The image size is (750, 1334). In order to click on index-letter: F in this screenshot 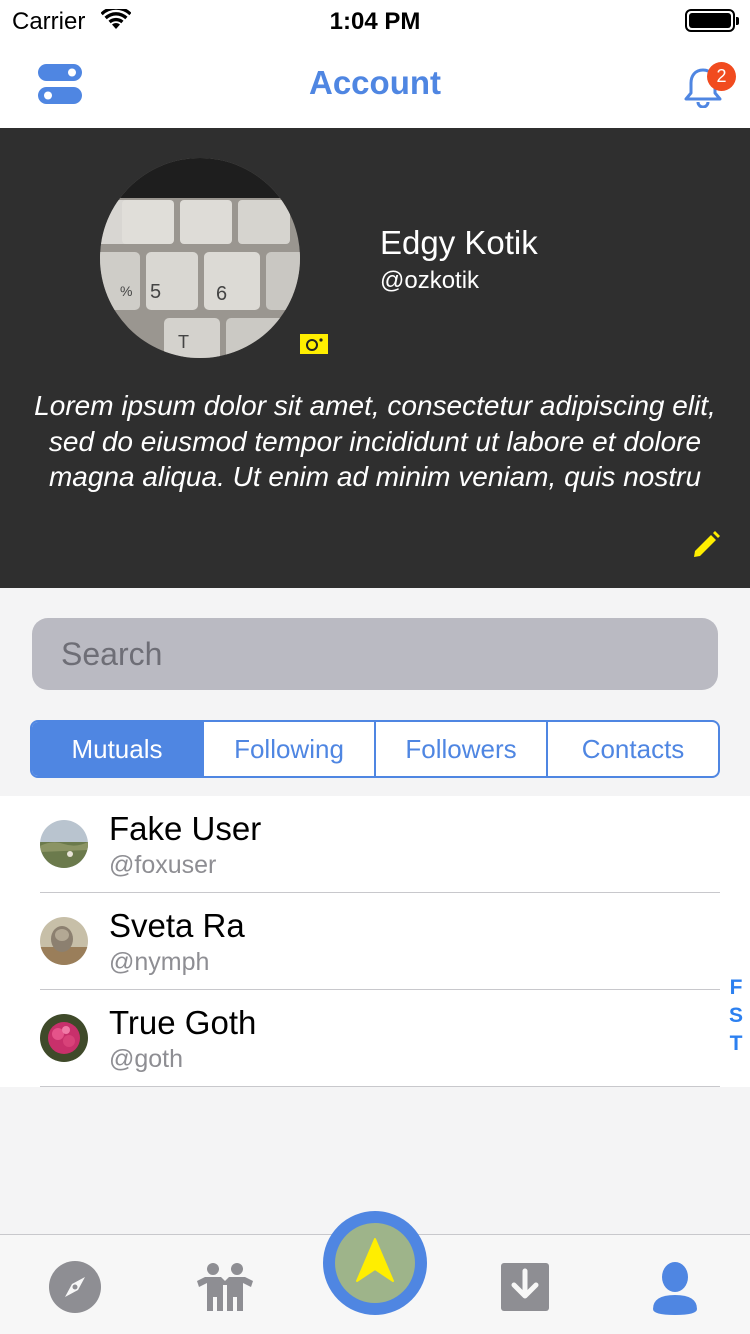, I will do `click(736, 988)`.